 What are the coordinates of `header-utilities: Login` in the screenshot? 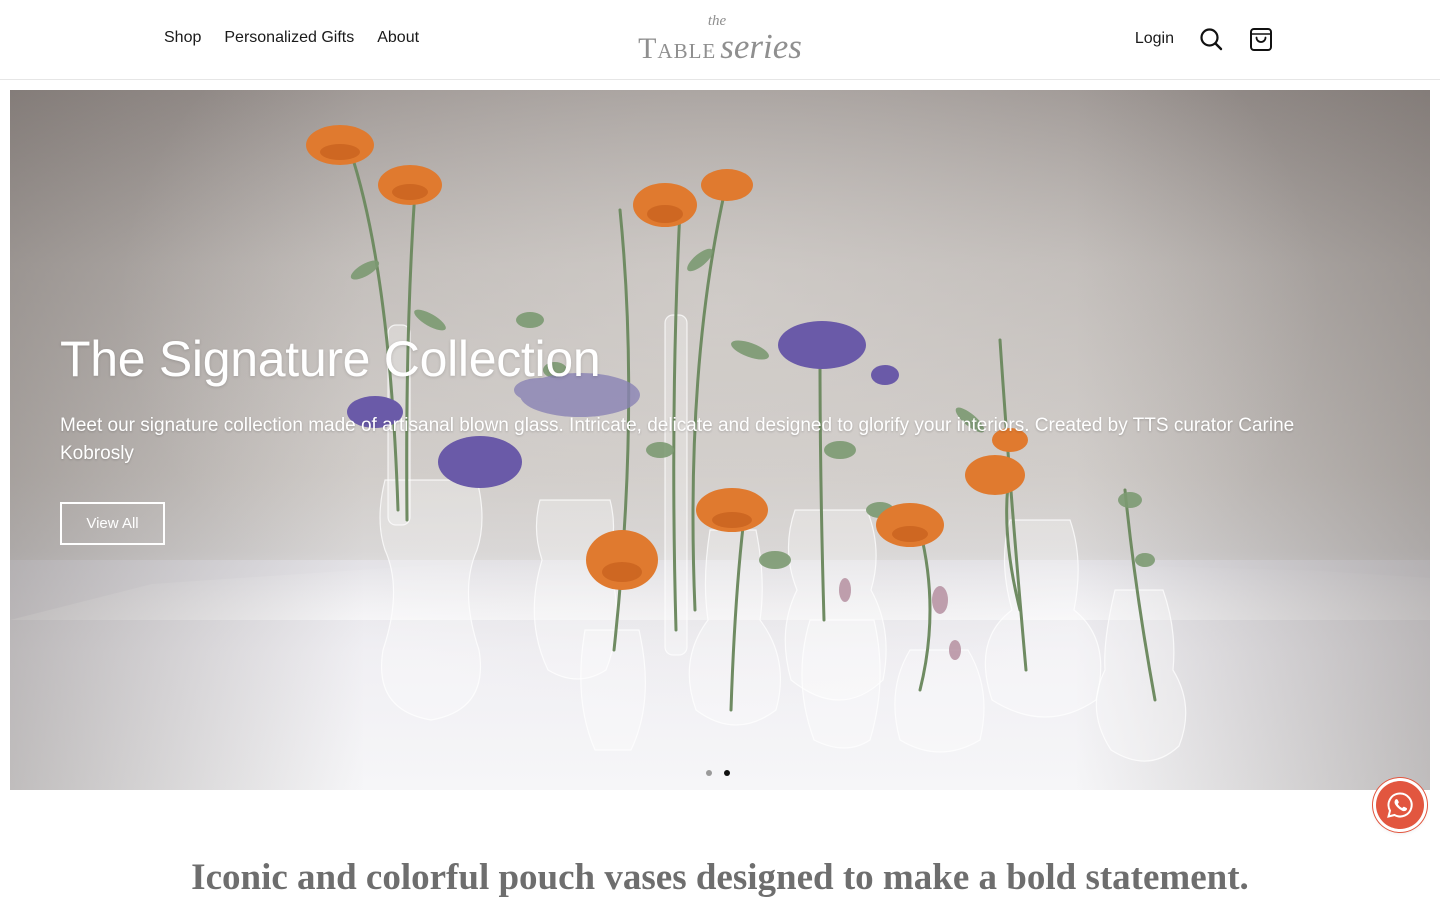 It's located at (1204, 39).